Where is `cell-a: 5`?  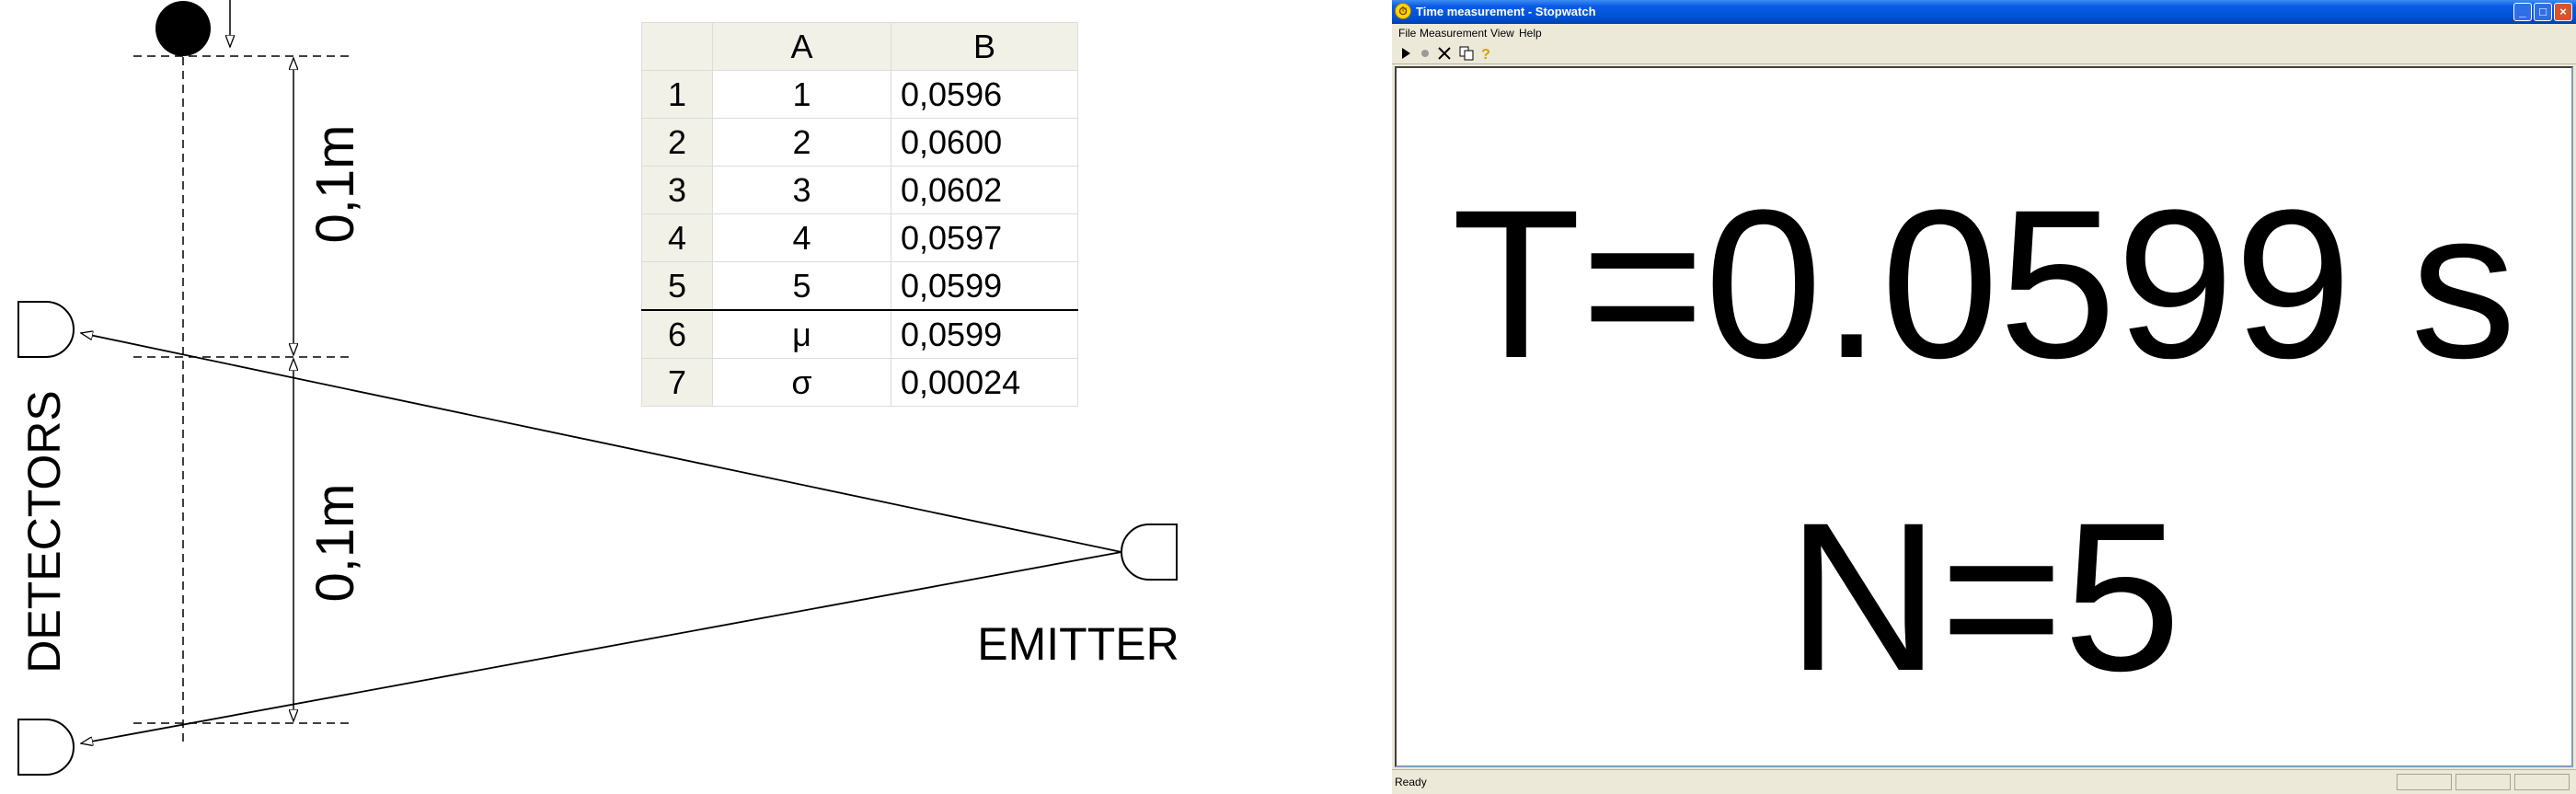 cell-a: 5 is located at coordinates (801, 286).